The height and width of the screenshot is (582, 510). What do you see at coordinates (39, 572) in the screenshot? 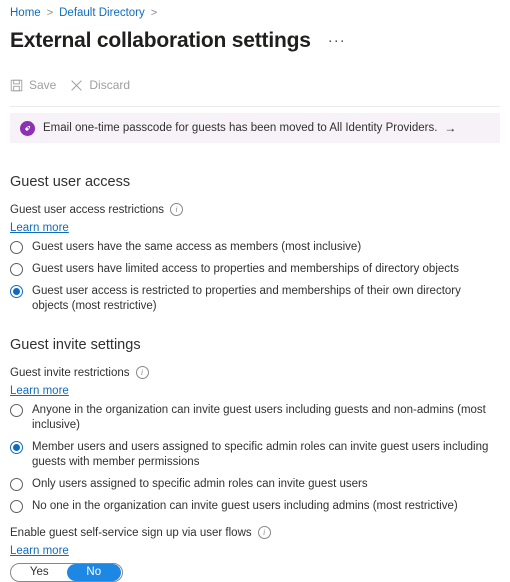
I see `toggle-option-yes: Yes` at bounding box center [39, 572].